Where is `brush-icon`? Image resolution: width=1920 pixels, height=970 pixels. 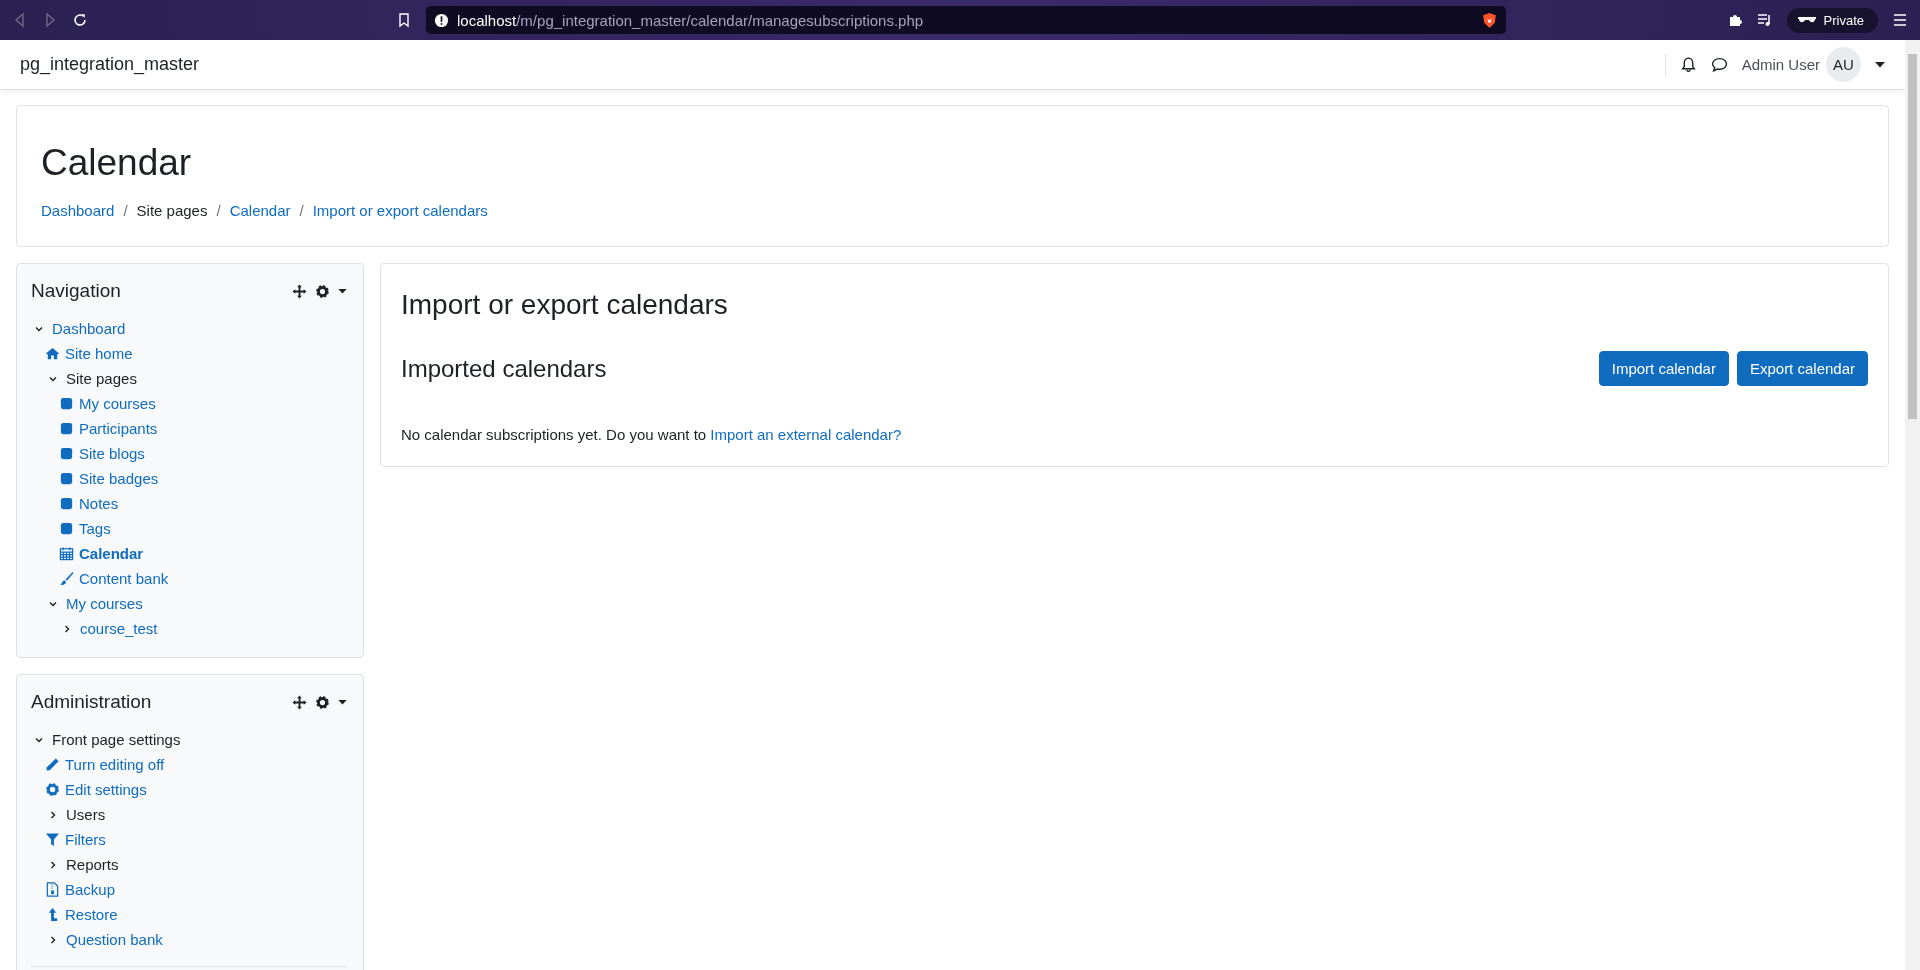
brush-icon is located at coordinates (66, 578).